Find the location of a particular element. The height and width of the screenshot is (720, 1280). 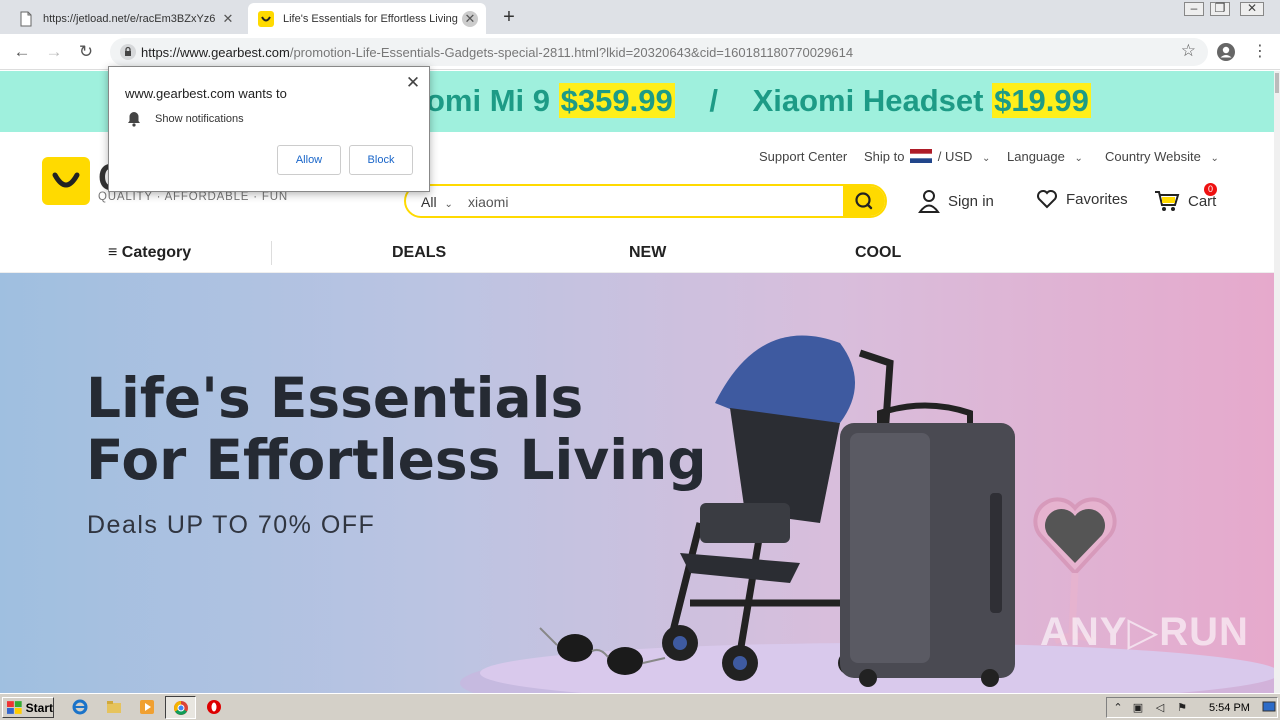

category-nav: ≡ Category DEALS NEW COOL is located at coordinates (637, 253).